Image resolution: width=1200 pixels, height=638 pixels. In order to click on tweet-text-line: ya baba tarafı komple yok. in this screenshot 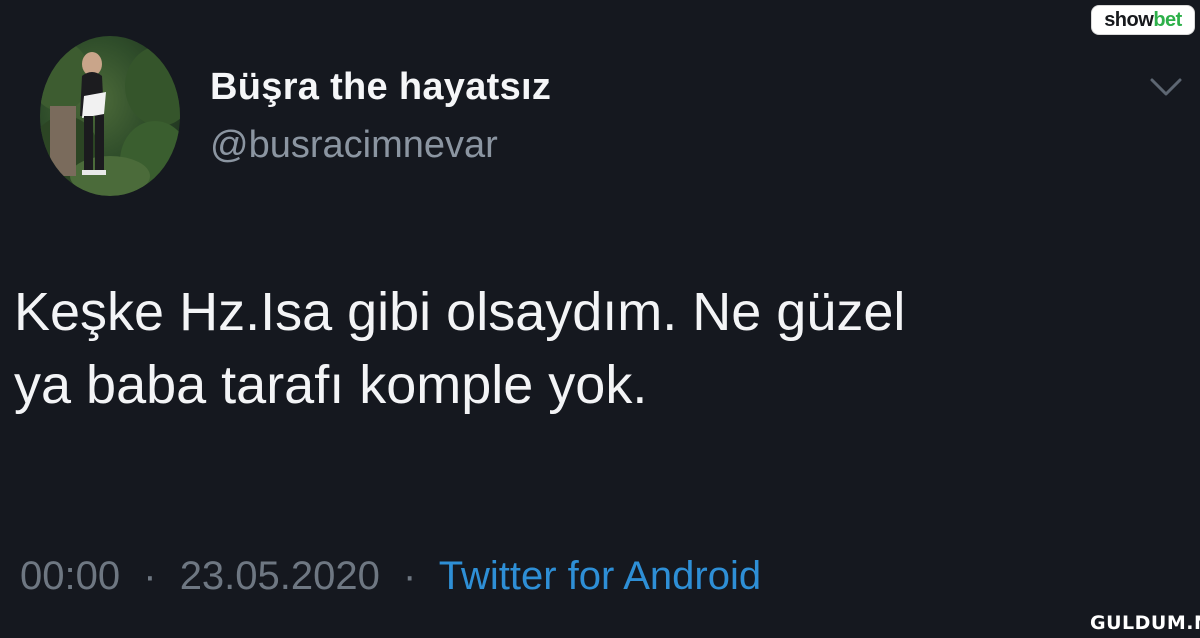, I will do `click(331, 385)`.